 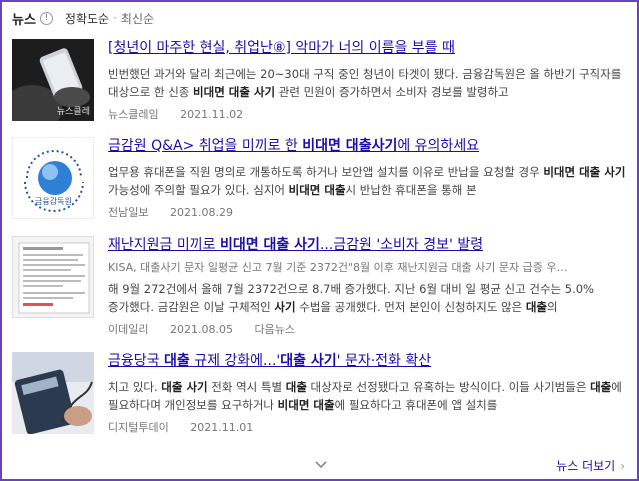 I want to click on article-title: [청년이 마주한 현실, 취업난⑧] 악마가 너의 이름을 부를 때, so click(x=370, y=48).